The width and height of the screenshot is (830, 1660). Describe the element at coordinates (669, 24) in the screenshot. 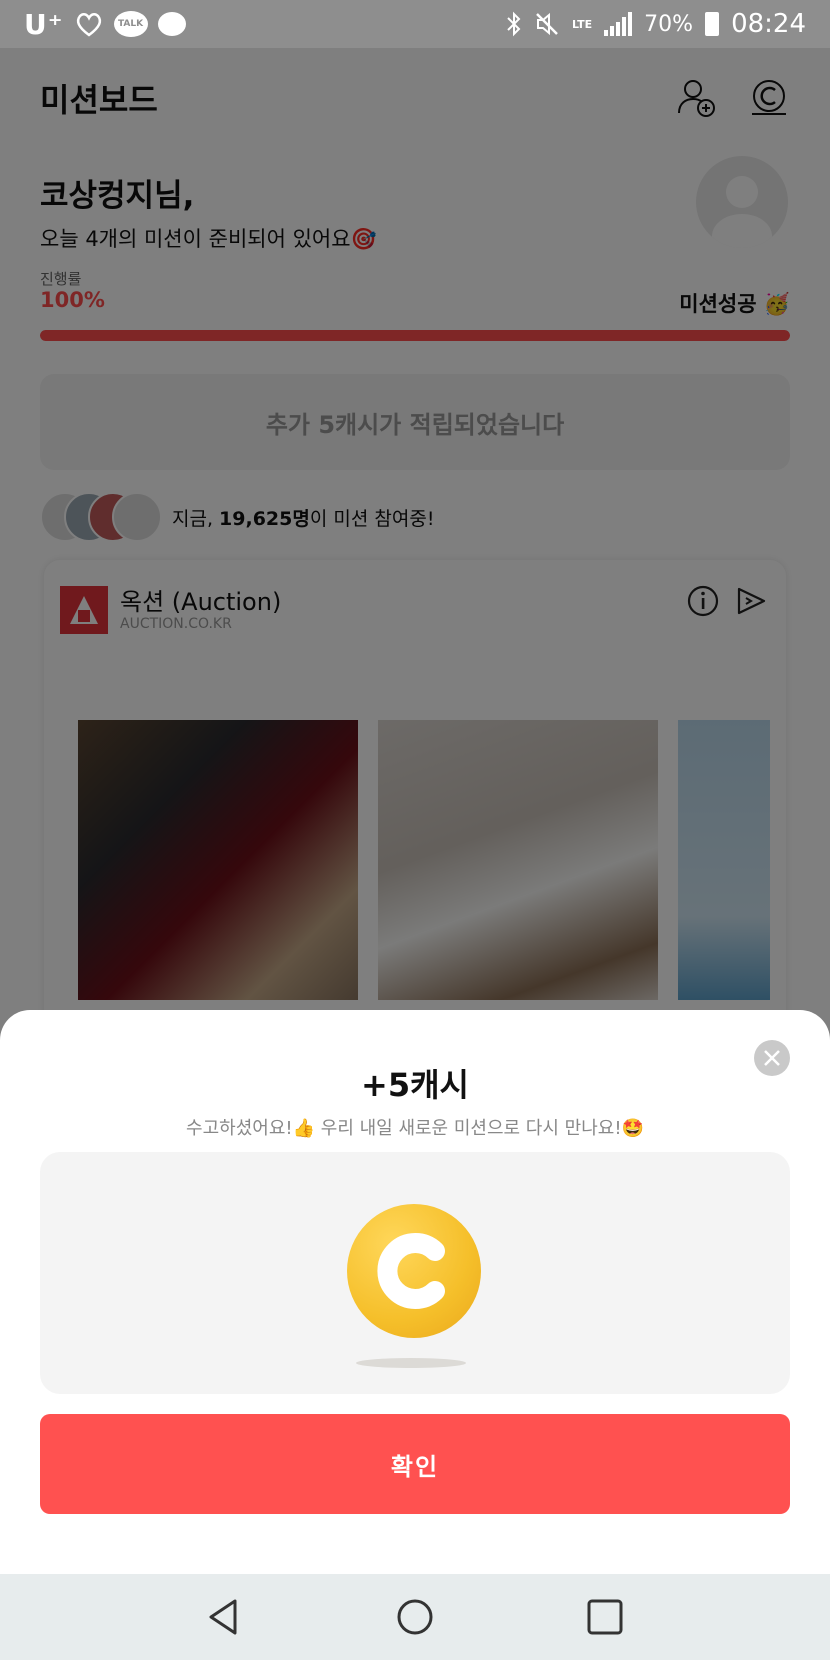

I see `battery-percent: 70%` at that location.